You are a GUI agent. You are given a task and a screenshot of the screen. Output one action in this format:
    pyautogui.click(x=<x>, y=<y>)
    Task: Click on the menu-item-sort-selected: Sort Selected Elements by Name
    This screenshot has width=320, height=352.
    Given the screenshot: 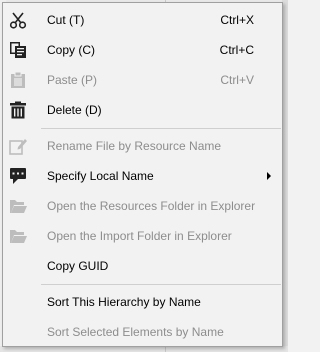 What is the action you would take?
    pyautogui.click(x=142, y=332)
    